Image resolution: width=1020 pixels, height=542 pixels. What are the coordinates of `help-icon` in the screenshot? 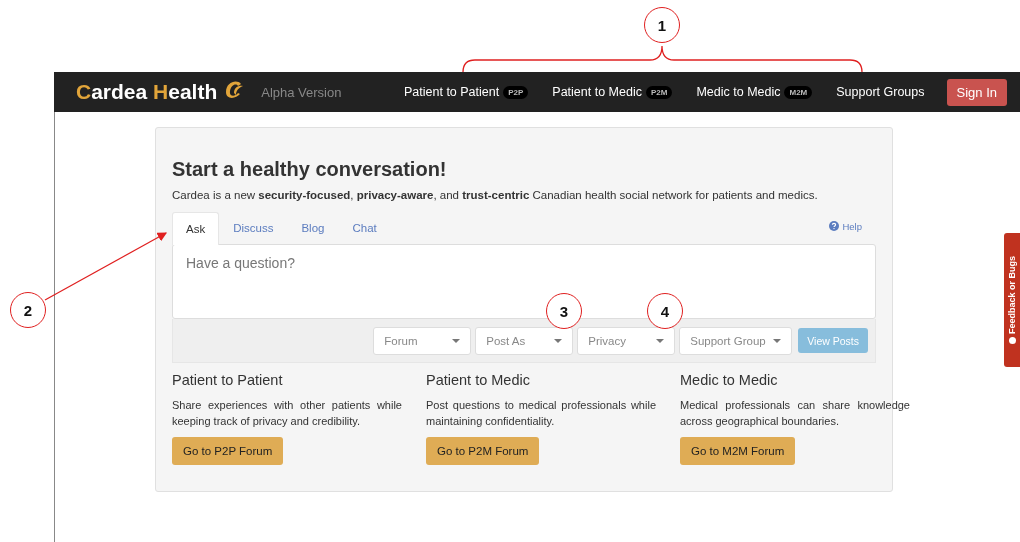 It's located at (834, 226).